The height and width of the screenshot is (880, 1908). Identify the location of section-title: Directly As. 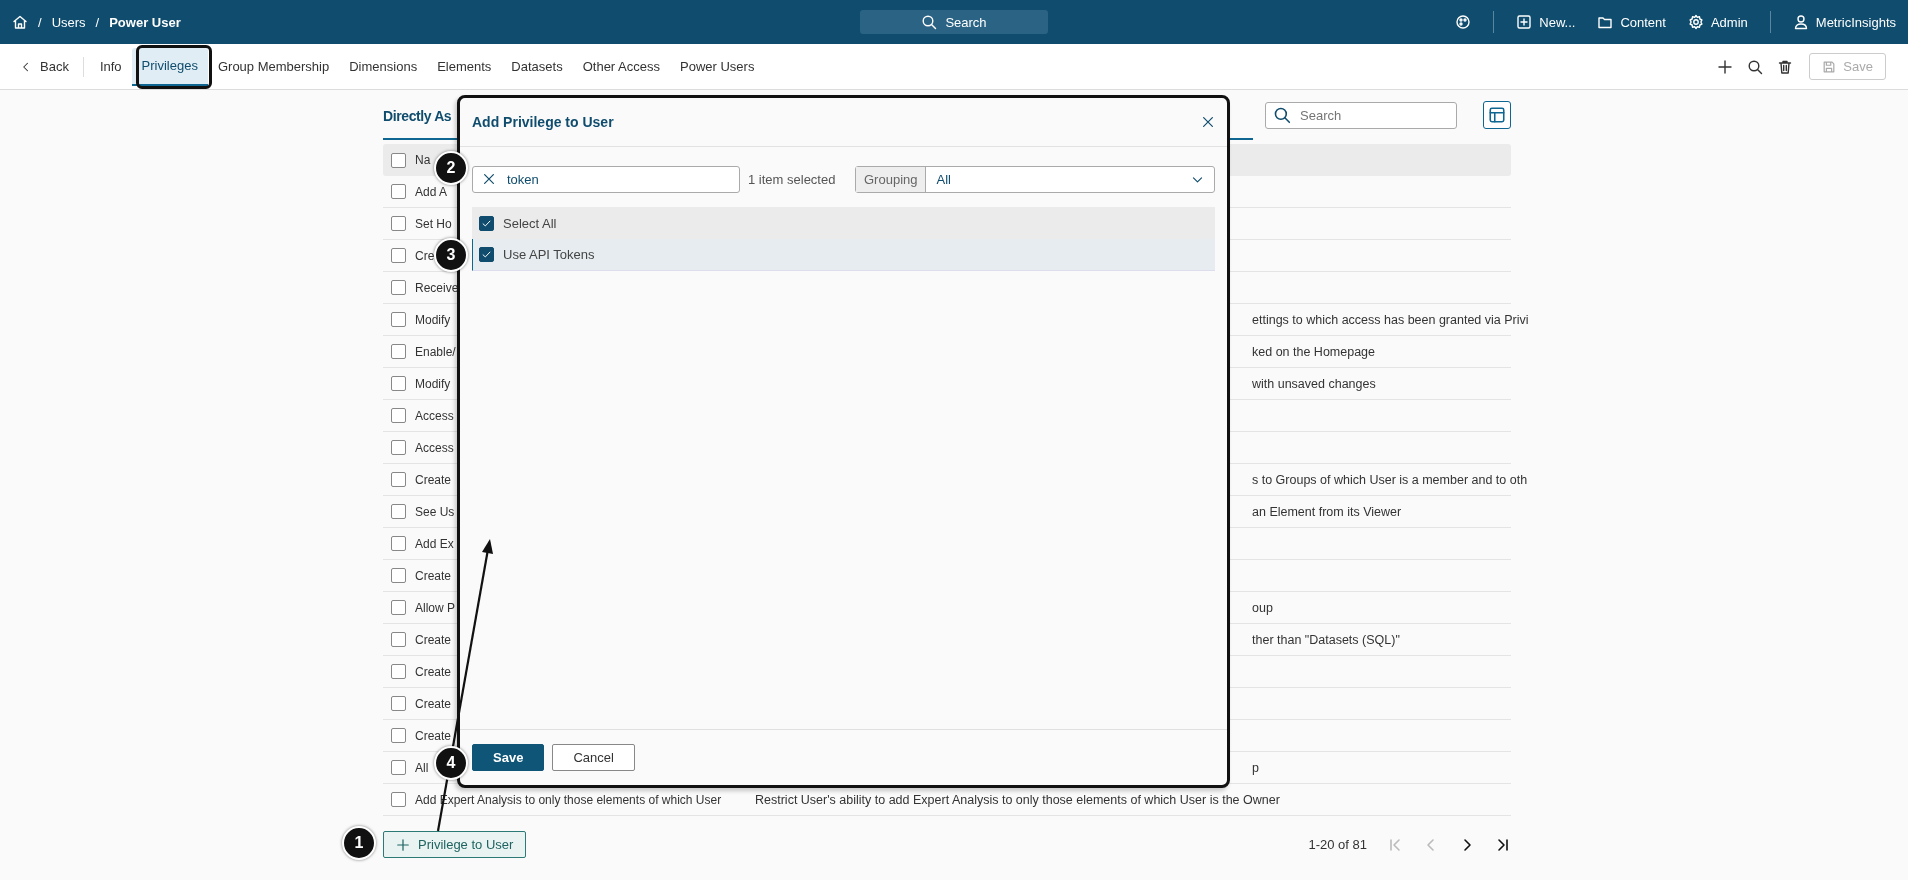
(417, 116).